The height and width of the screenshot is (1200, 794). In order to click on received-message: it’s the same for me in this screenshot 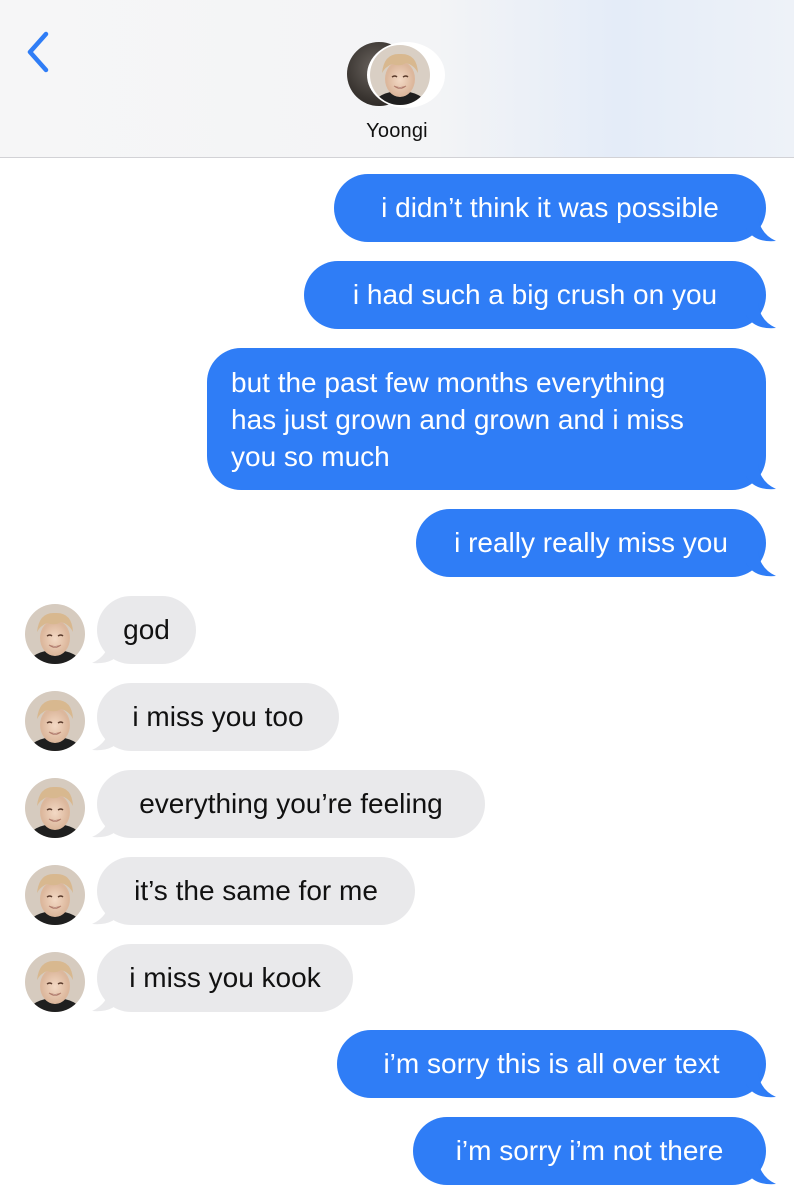, I will do `click(256, 891)`.